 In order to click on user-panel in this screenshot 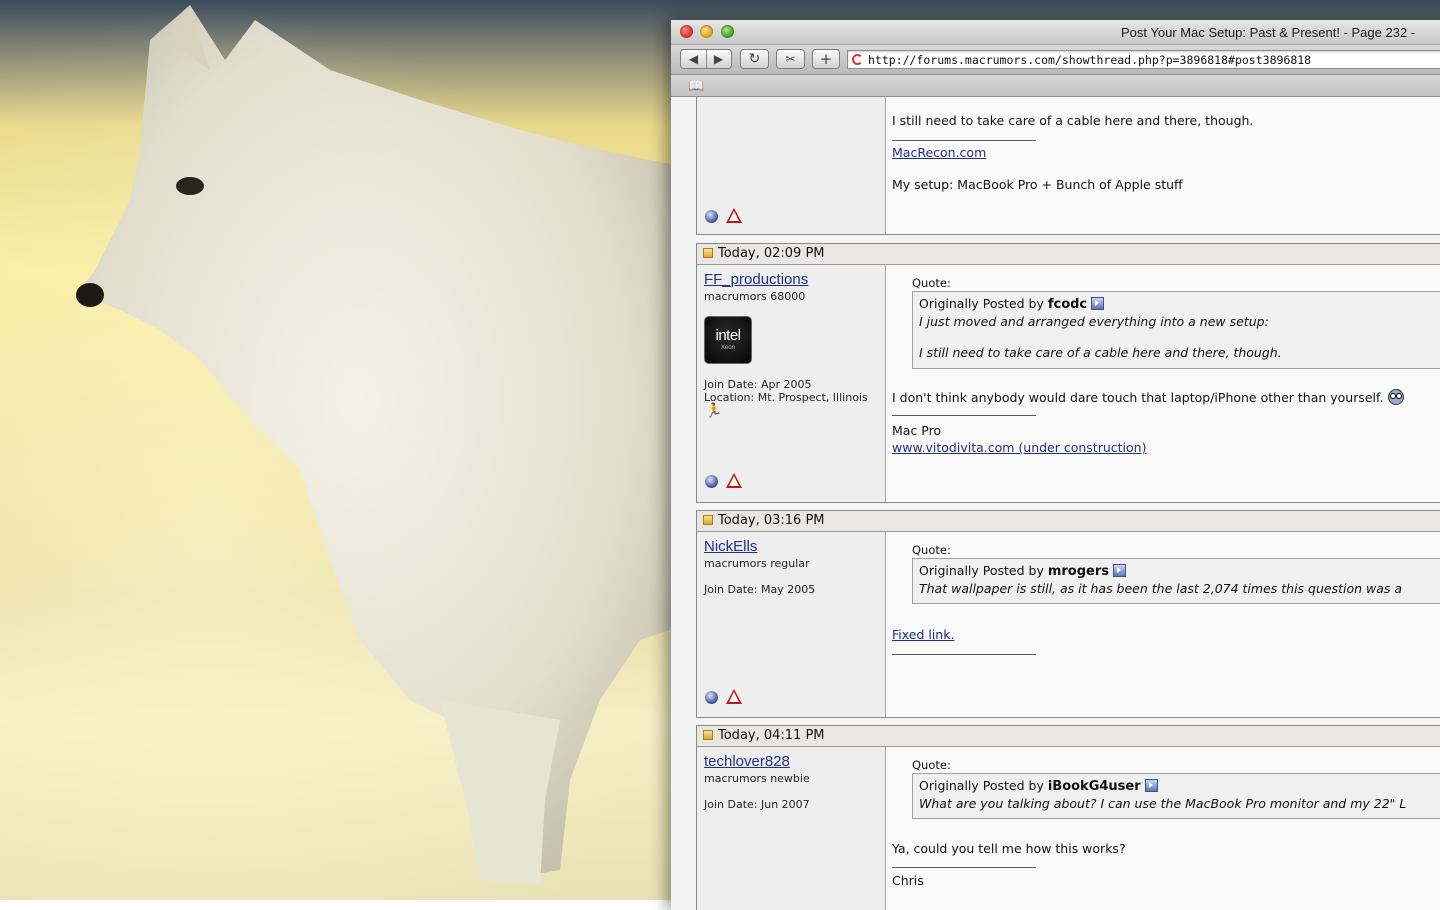, I will do `click(791, 165)`.